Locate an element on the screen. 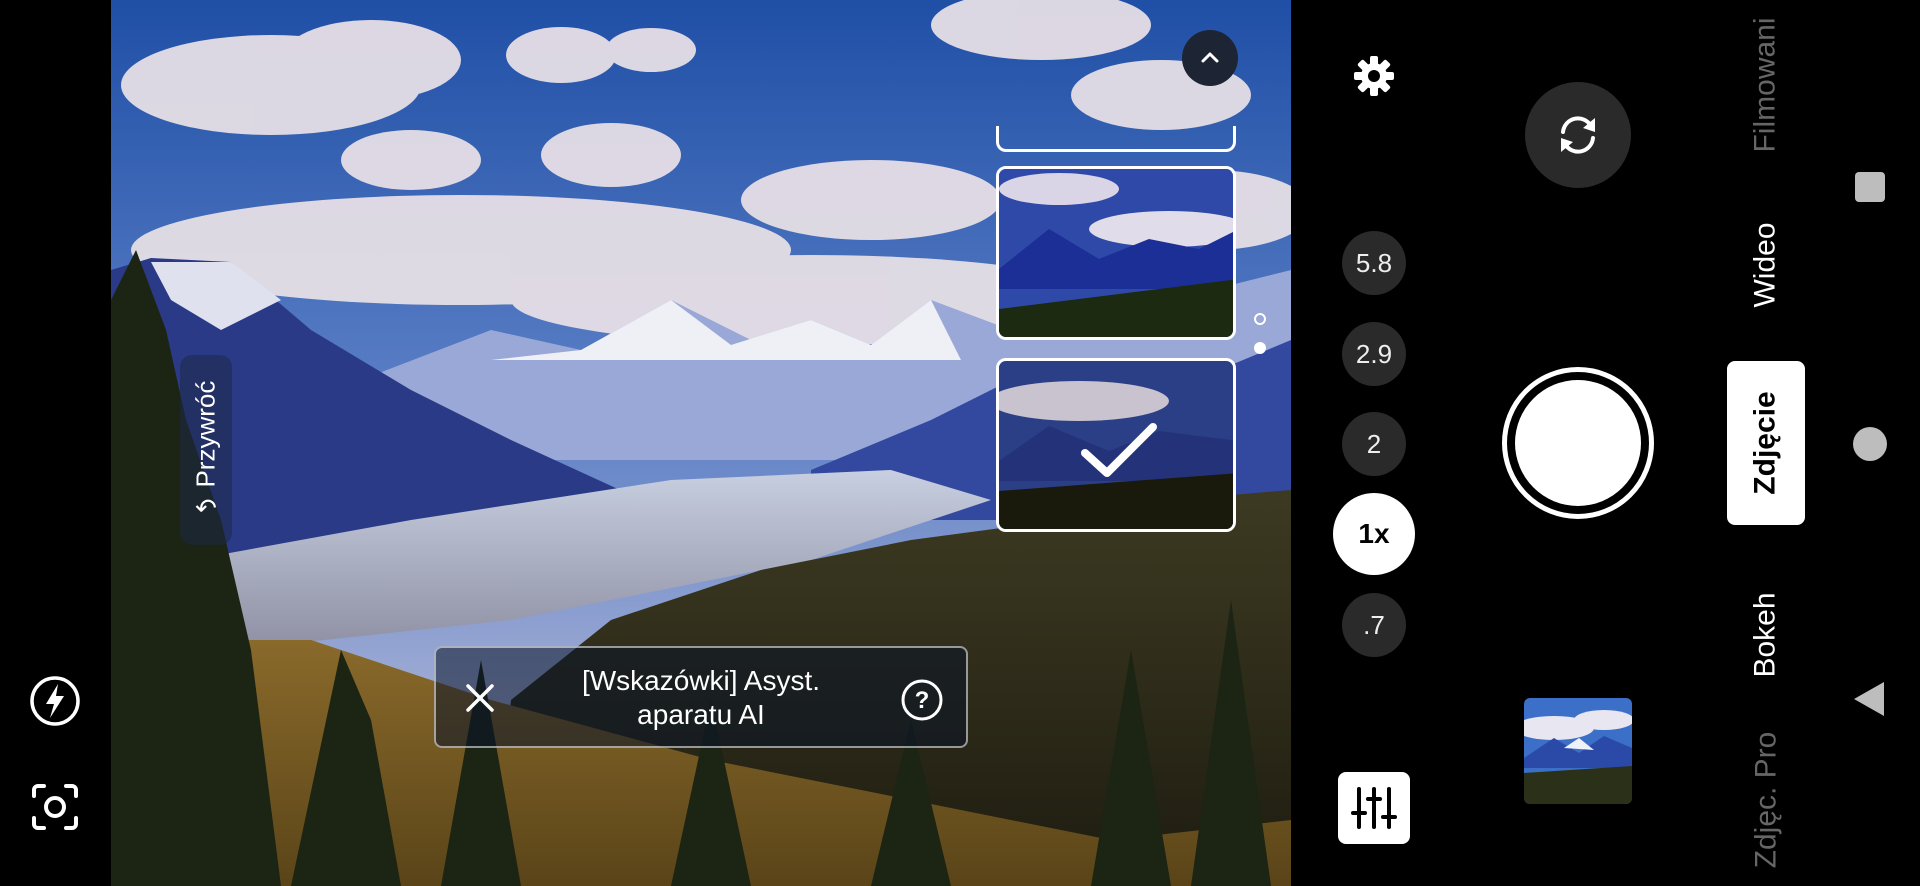  close-icon is located at coordinates (480, 698).